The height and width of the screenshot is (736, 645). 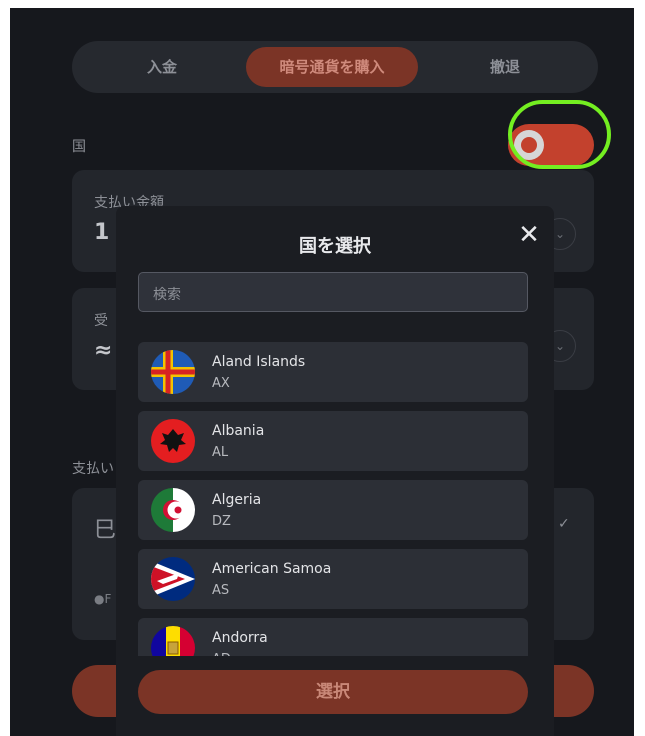 What do you see at coordinates (237, 500) in the screenshot?
I see `country-name: Algeria` at bounding box center [237, 500].